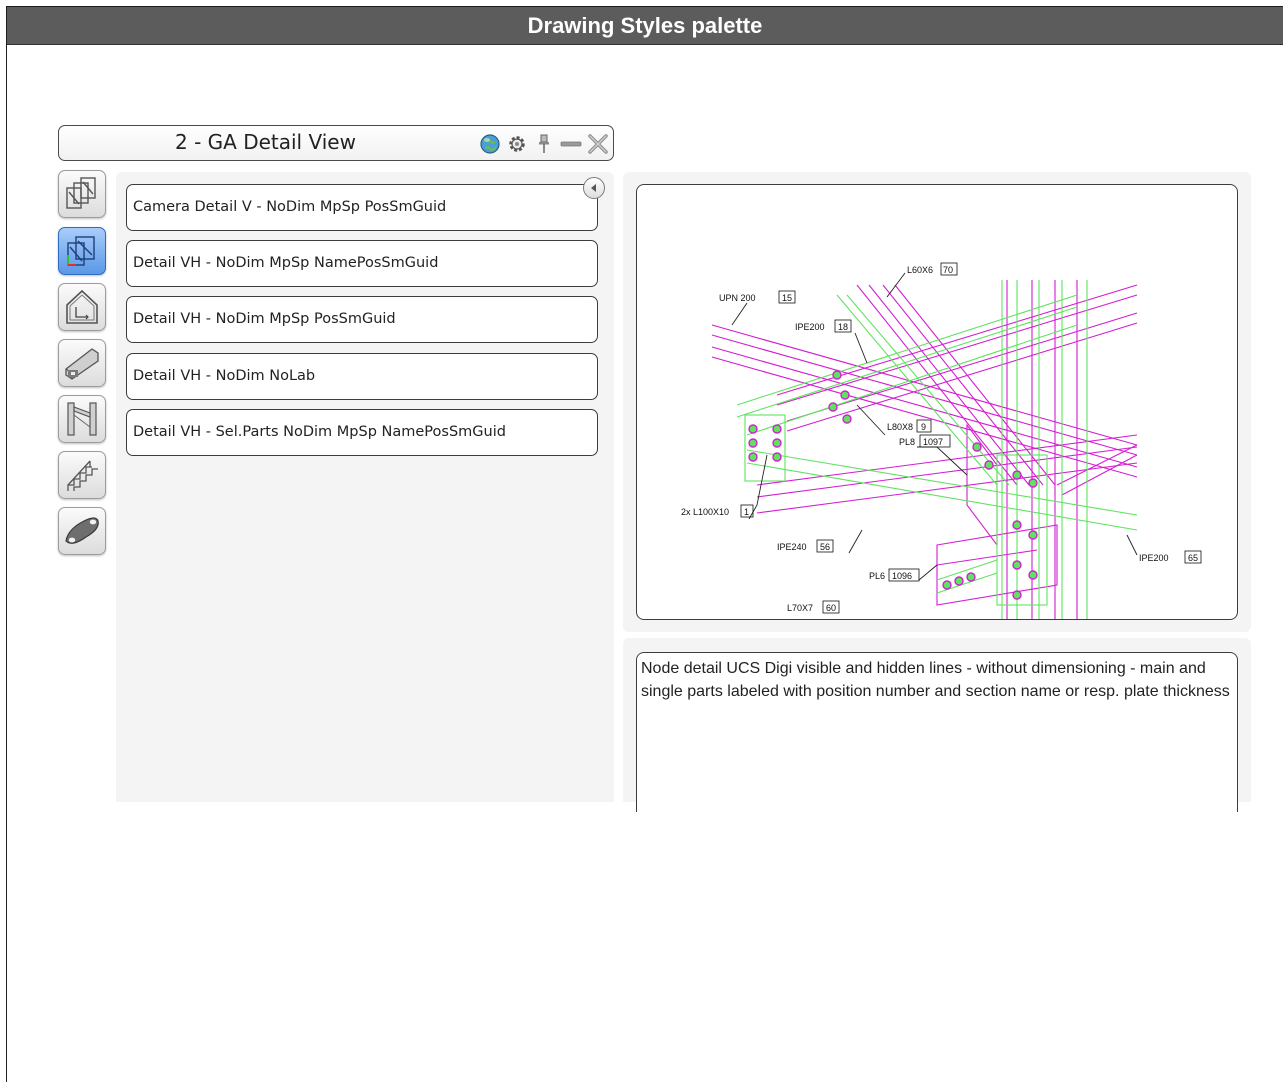  What do you see at coordinates (907, 442) in the screenshot?
I see `preview-label: PL8` at bounding box center [907, 442].